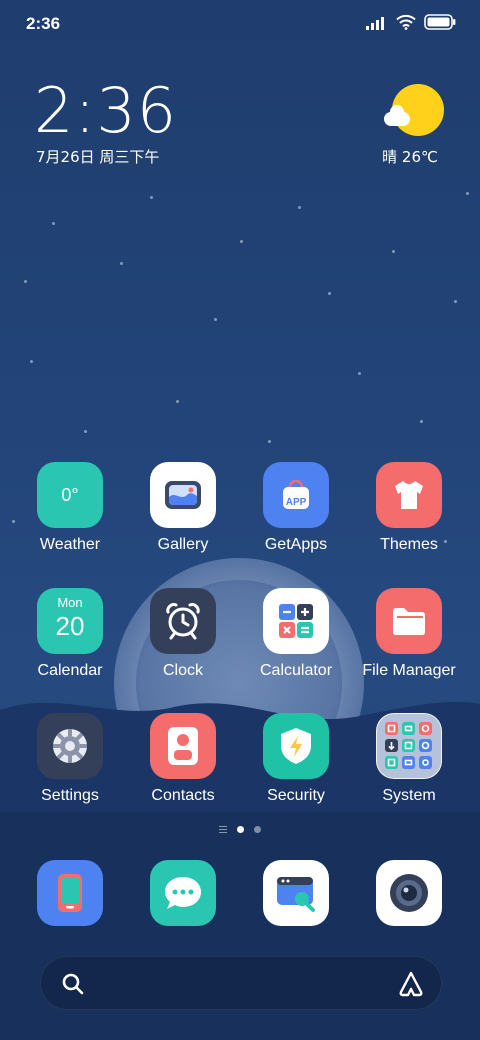 The width and height of the screenshot is (480, 1040). Describe the element at coordinates (70, 544) in the screenshot. I see `app-label: Weather` at that location.